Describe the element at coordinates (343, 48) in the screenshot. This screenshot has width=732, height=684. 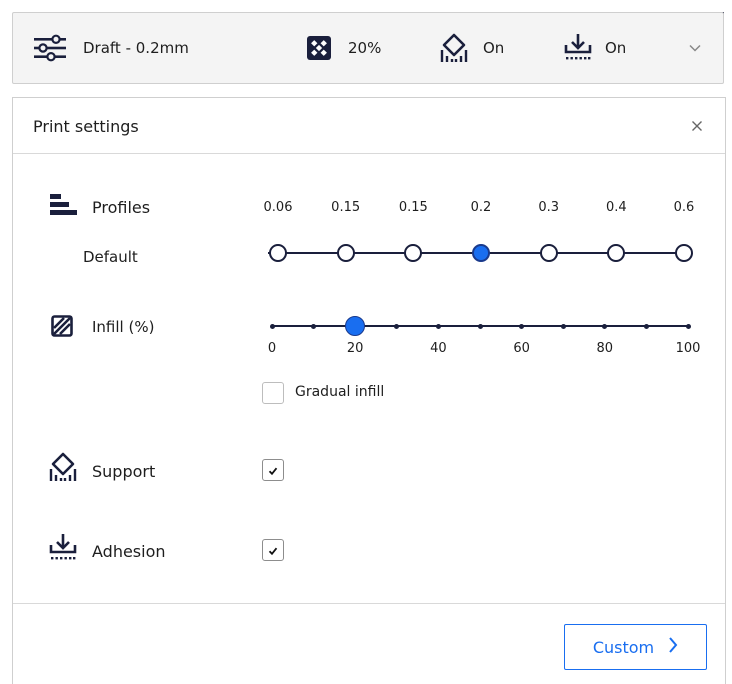
I see `header-infill: 20%` at that location.